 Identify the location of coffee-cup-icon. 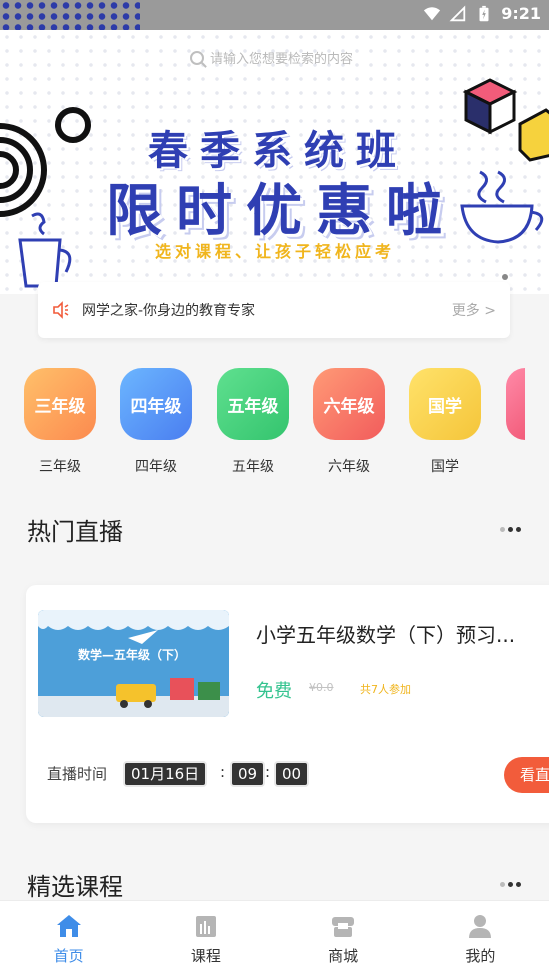
(502, 207).